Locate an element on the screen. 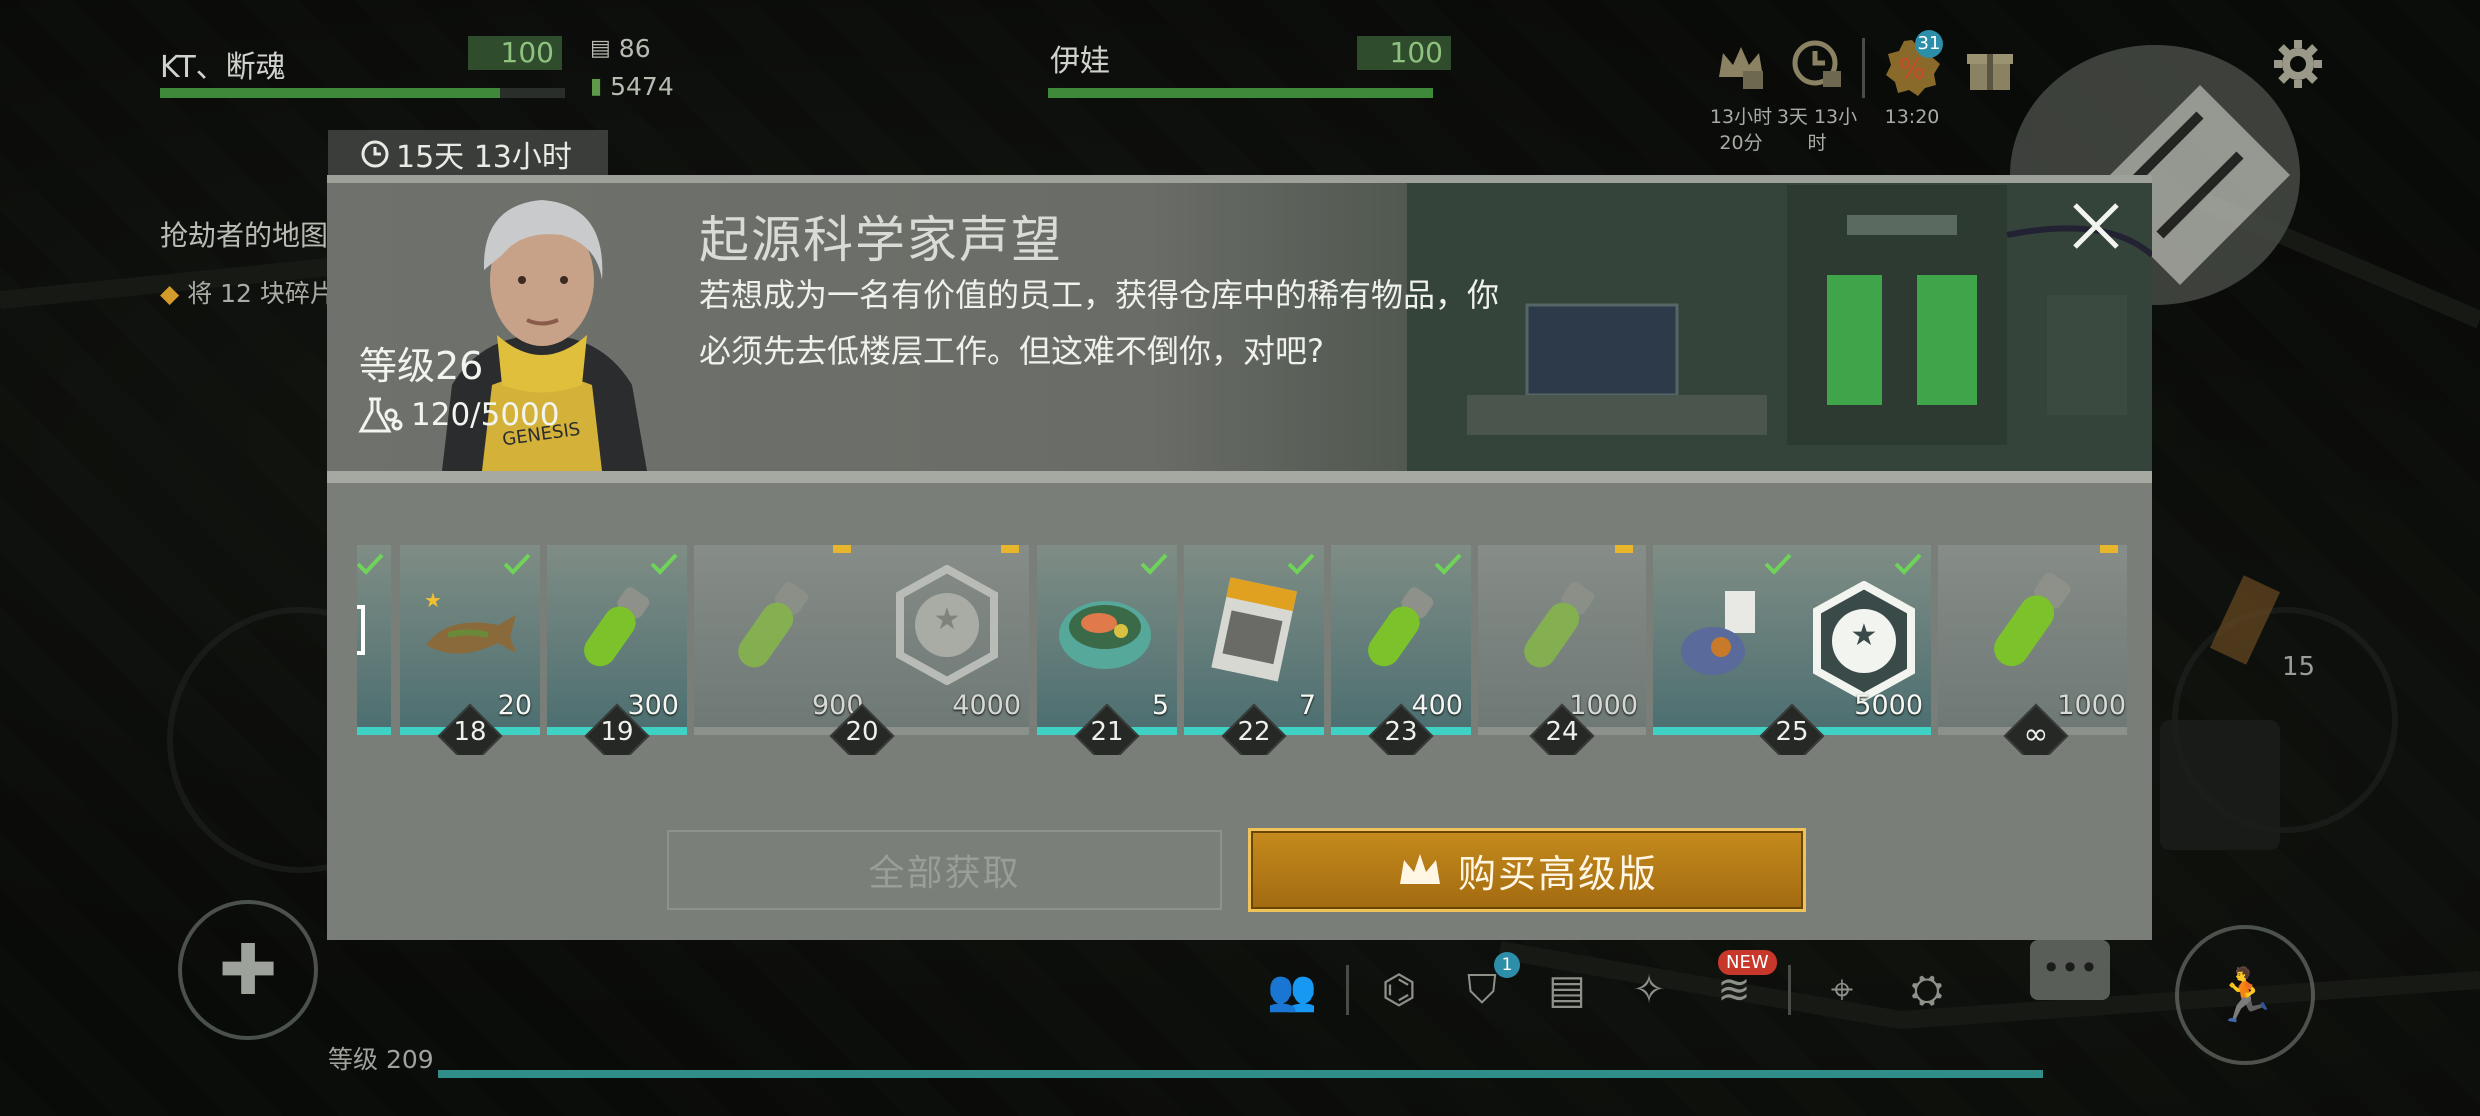  buy-premium-label: 购买高级版 is located at coordinates (1557, 873).